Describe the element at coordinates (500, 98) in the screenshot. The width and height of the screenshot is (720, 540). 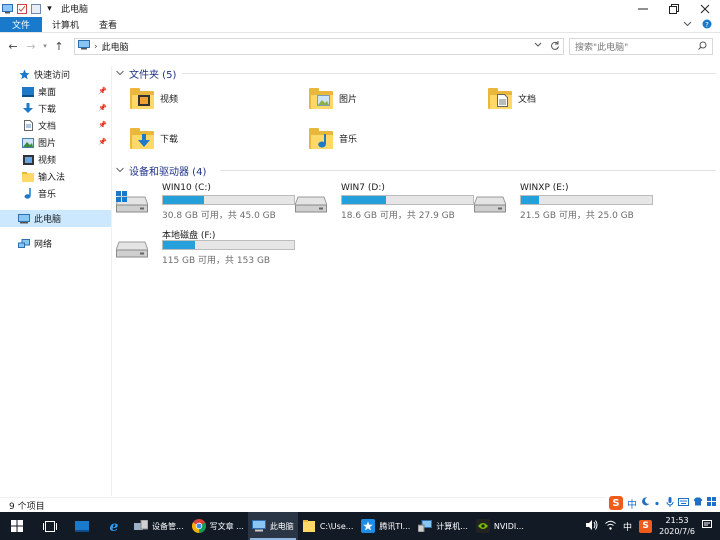
I see `document-folder-icon` at that location.